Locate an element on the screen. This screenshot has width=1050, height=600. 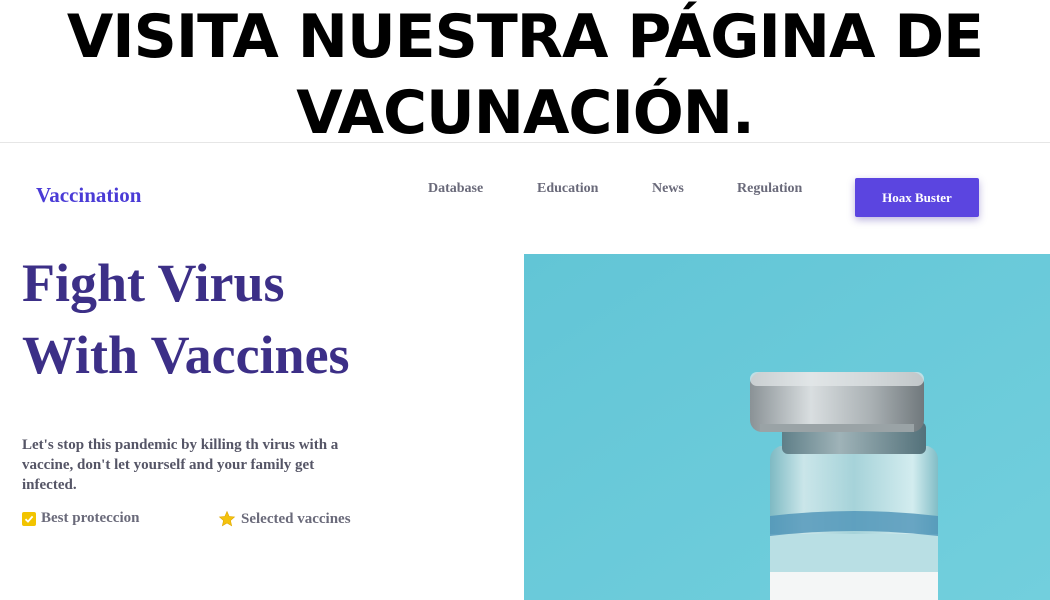
hero-title: Fight Virus With Vaccines is located at coordinates (186, 319).